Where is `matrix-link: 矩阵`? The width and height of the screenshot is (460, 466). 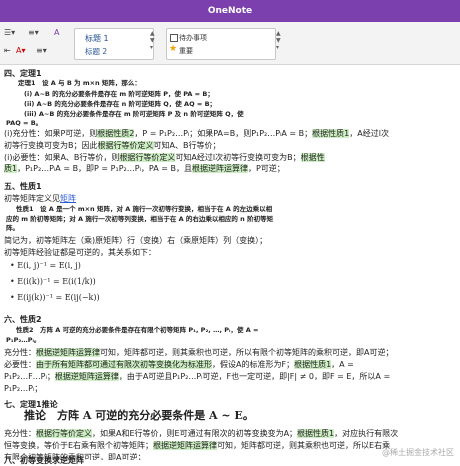 matrix-link: 矩阵 is located at coordinates (68, 198).